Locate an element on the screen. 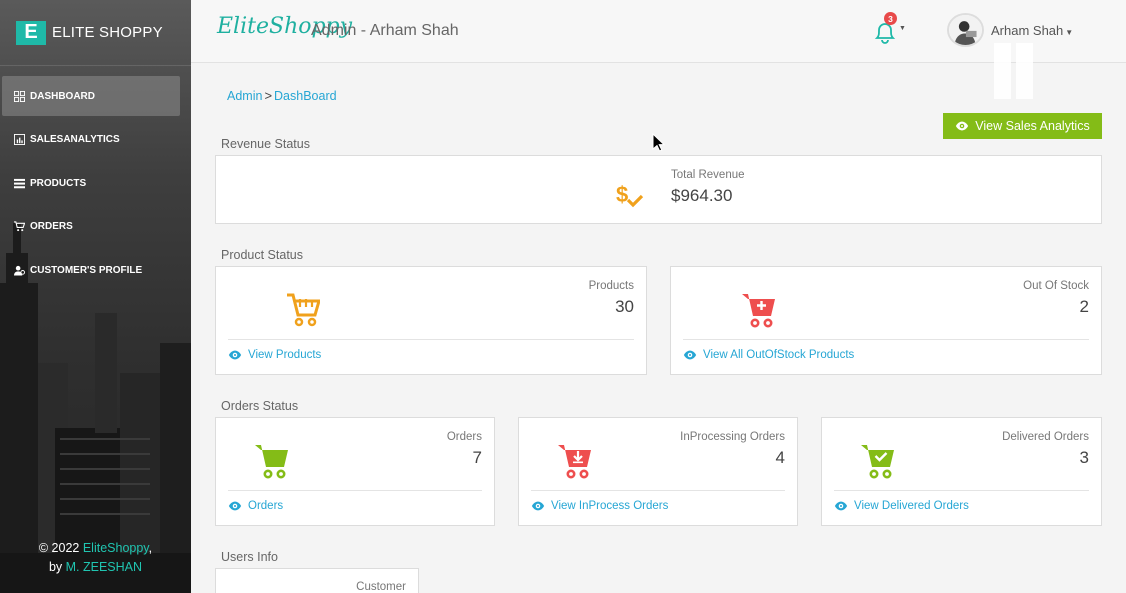 The height and width of the screenshot is (593, 1126). avatar is located at coordinates (965, 30).